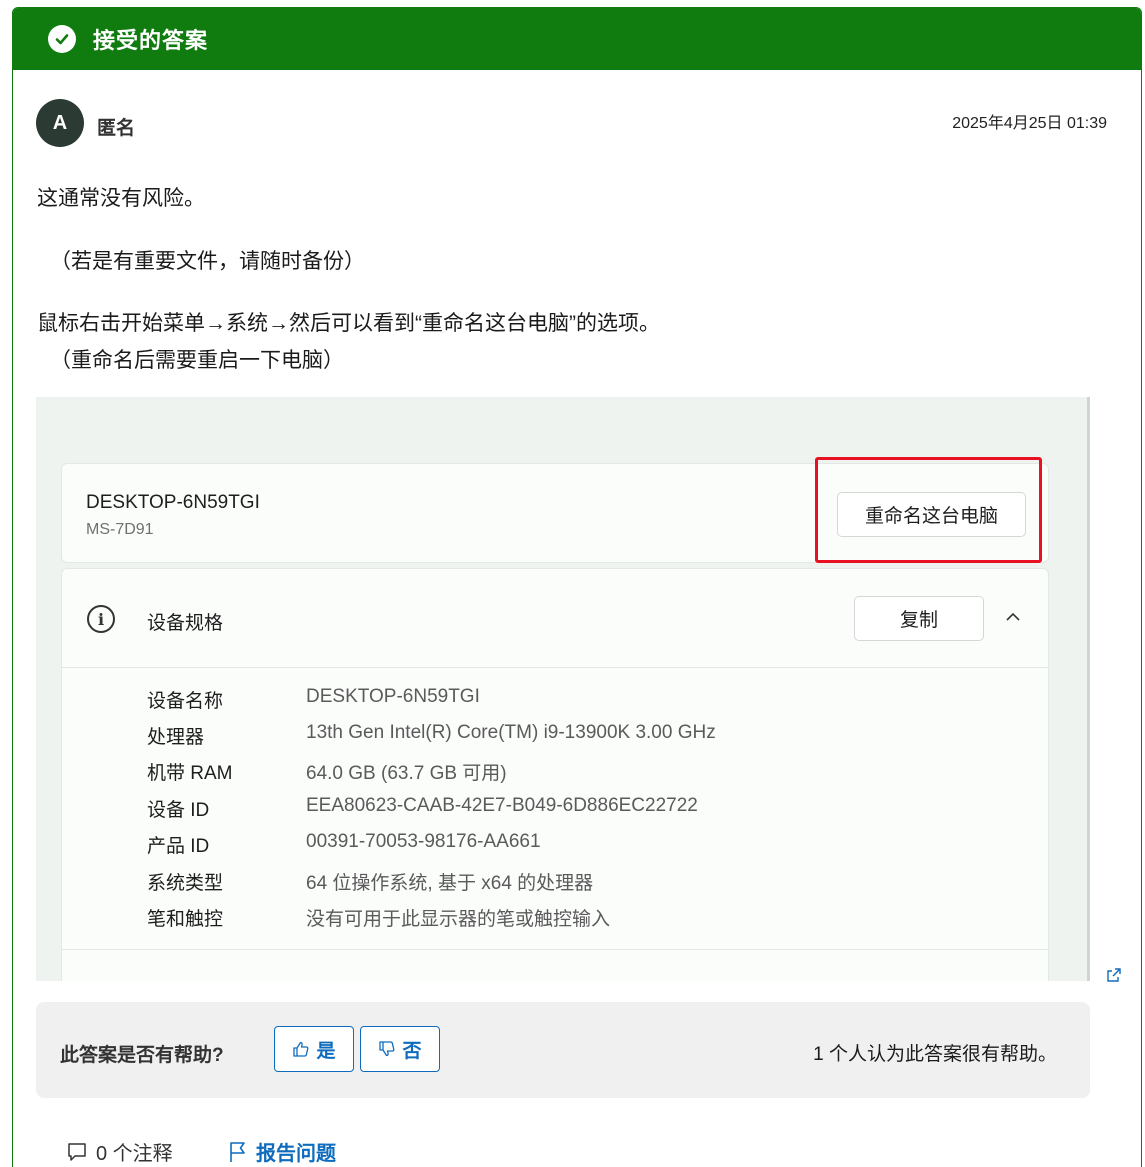 This screenshot has height=1167, width=1145. Describe the element at coordinates (314, 1049) in the screenshot. I see `vote-yes-button: 是` at that location.